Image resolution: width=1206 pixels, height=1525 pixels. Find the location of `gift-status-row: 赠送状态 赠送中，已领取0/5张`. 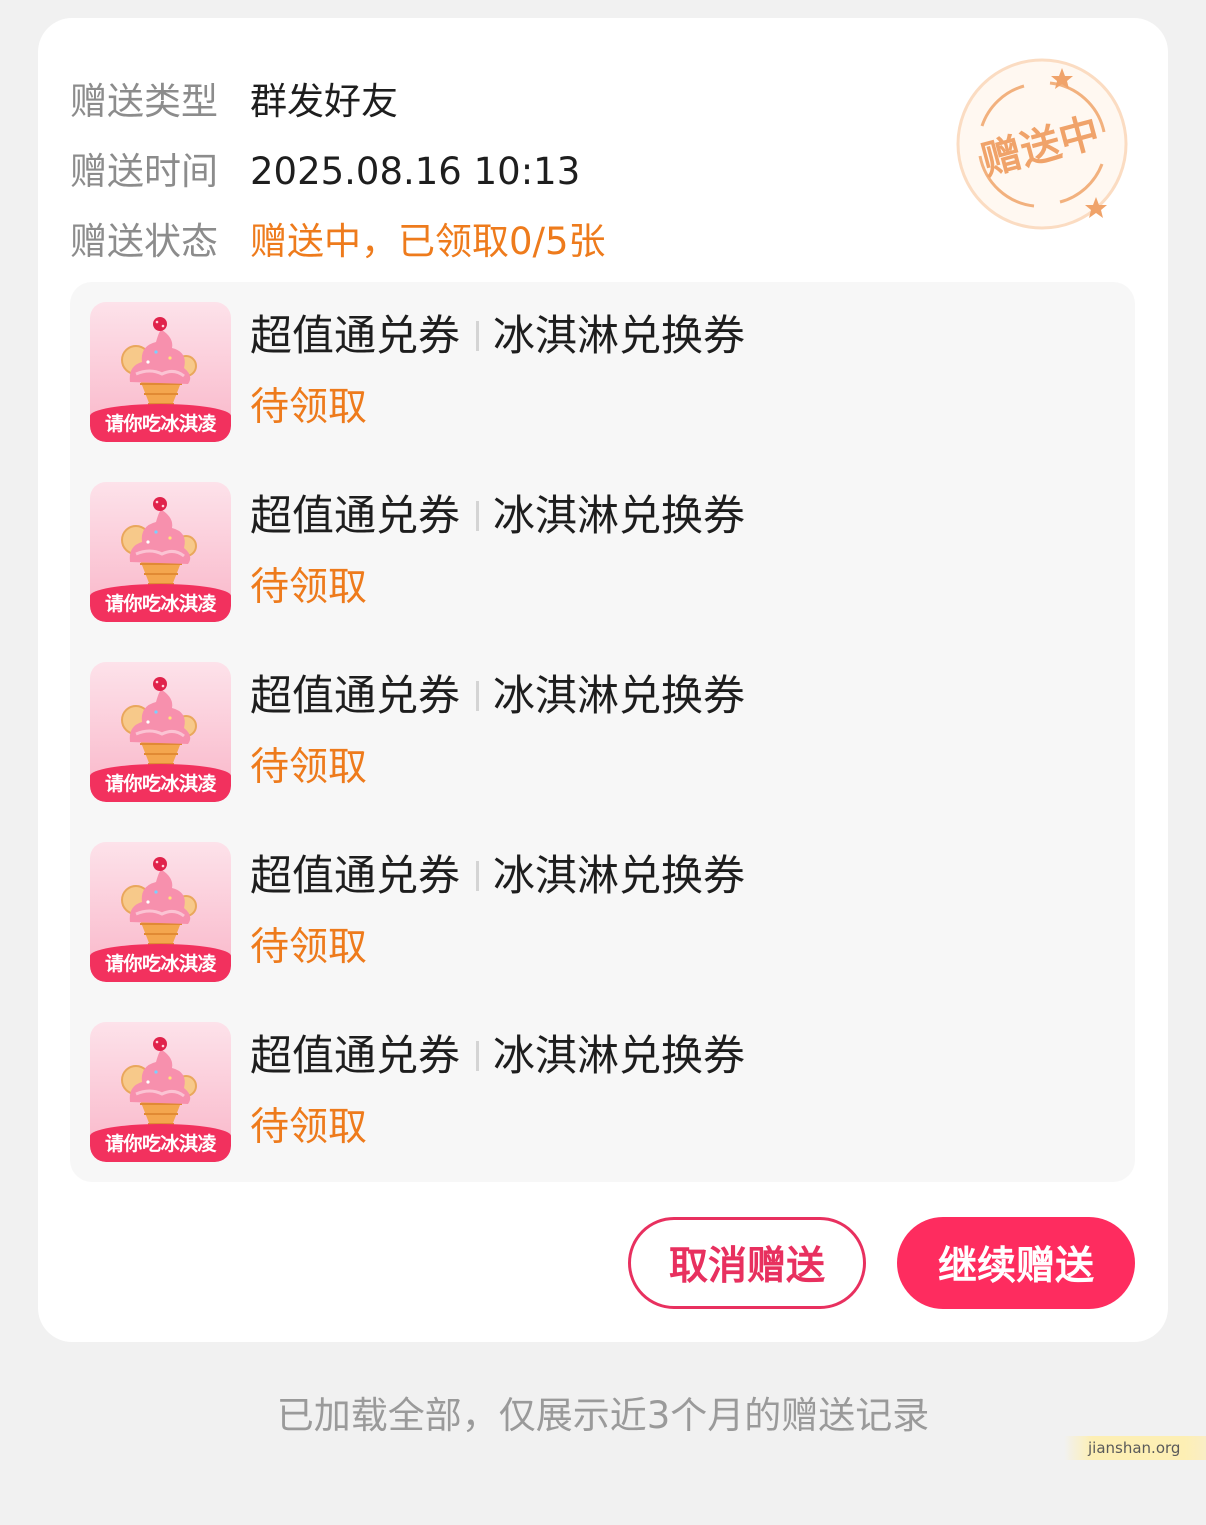

gift-status-row: 赠送状态 赠送中，已领取0/5张 is located at coordinates (338, 242).